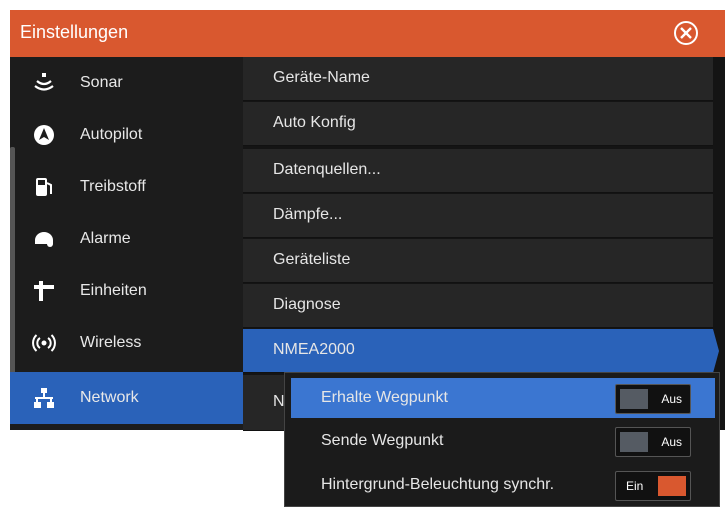  Describe the element at coordinates (653, 442) in the screenshot. I see `send-waypoint-toggle: Aus` at that location.